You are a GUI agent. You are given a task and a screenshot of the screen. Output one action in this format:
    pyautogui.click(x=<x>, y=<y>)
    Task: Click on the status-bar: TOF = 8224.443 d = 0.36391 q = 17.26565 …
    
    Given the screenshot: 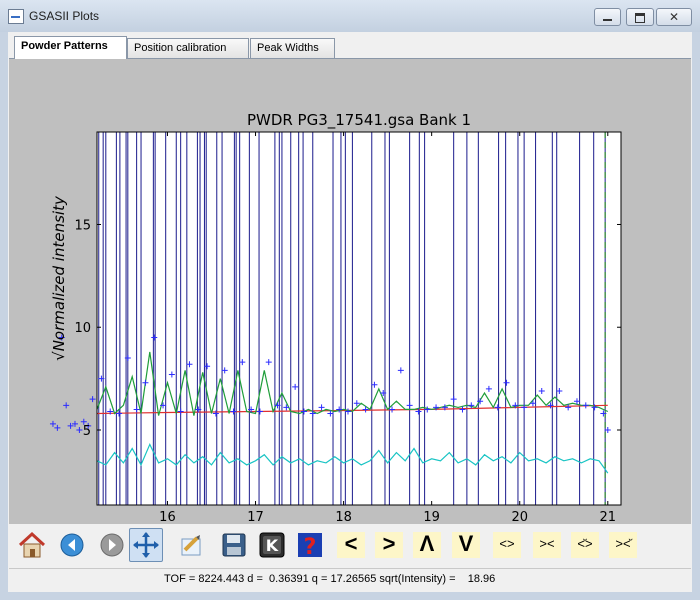 What is the action you would take?
    pyautogui.click(x=350, y=579)
    